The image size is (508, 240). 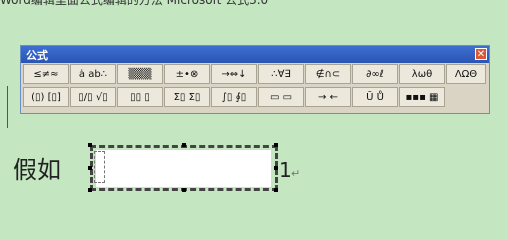 I want to click on underbar-overbar-templates-button: ▭ ▭, so click(x=281, y=97).